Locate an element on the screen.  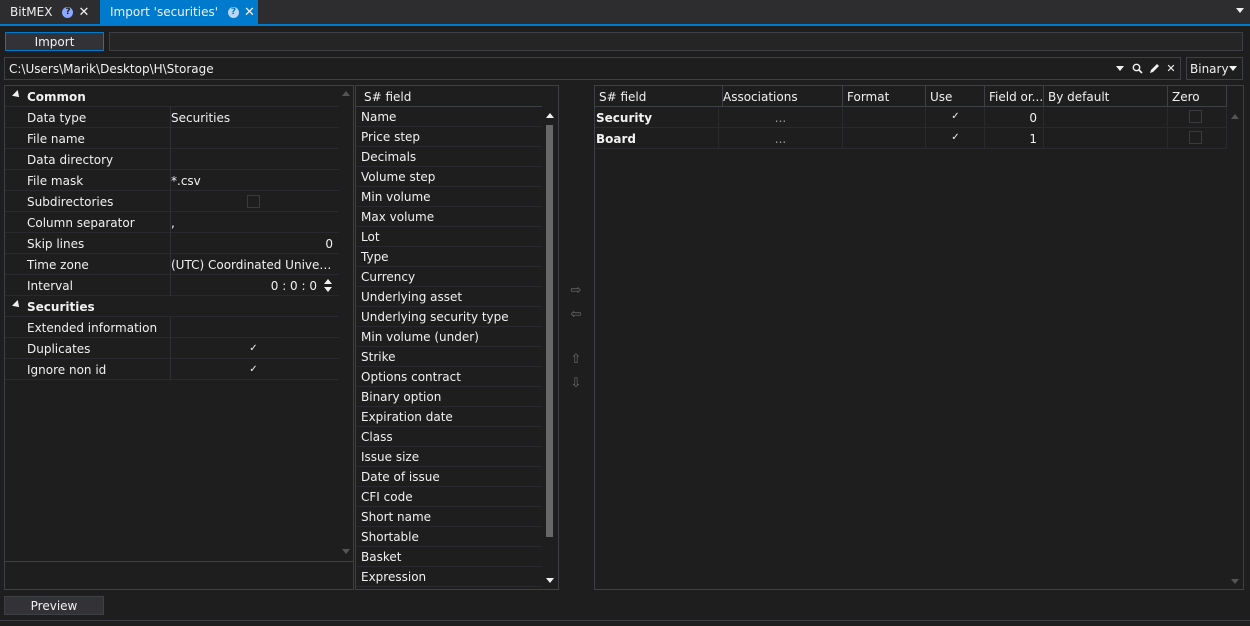
field-list-item: Issue size is located at coordinates (449, 457).